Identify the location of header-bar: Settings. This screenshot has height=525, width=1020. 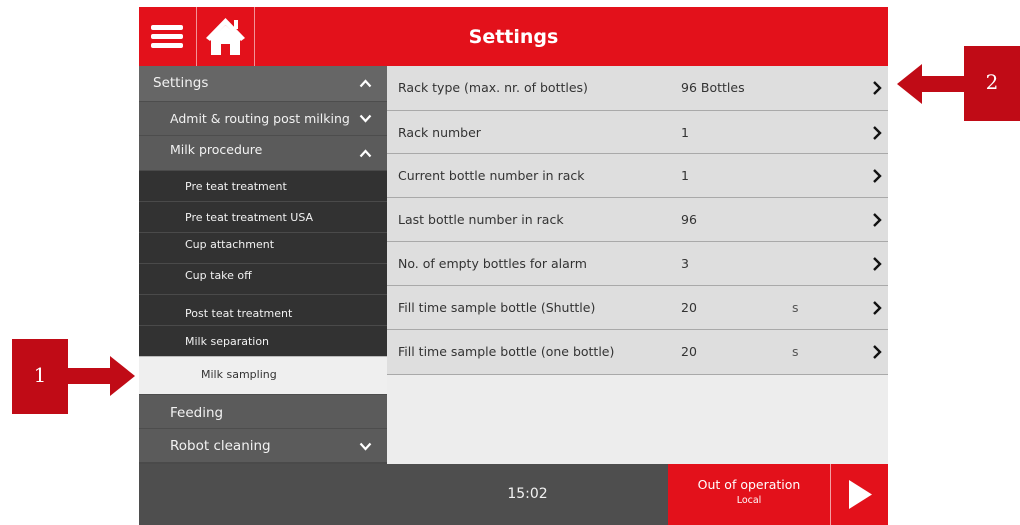
(513, 36).